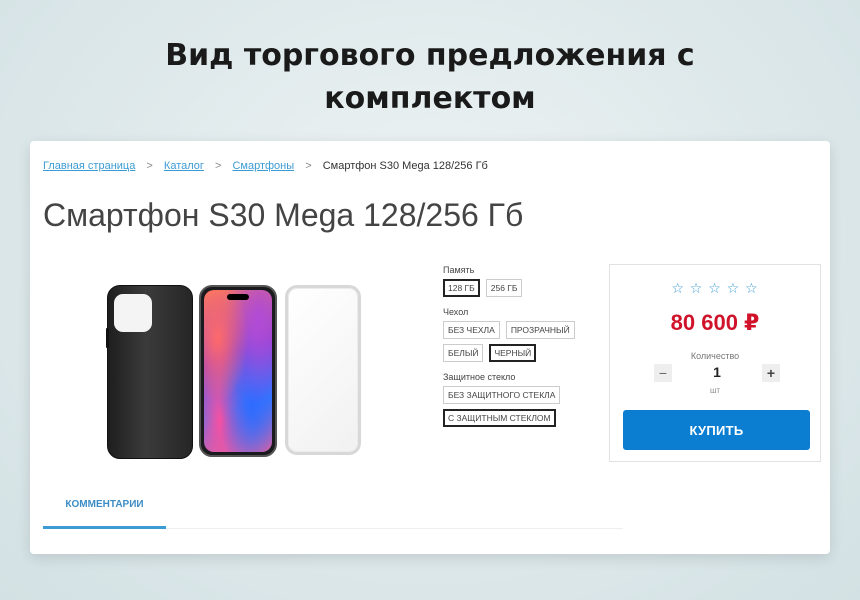  I want to click on memory-option-256: 256 ГБ, so click(504, 288).